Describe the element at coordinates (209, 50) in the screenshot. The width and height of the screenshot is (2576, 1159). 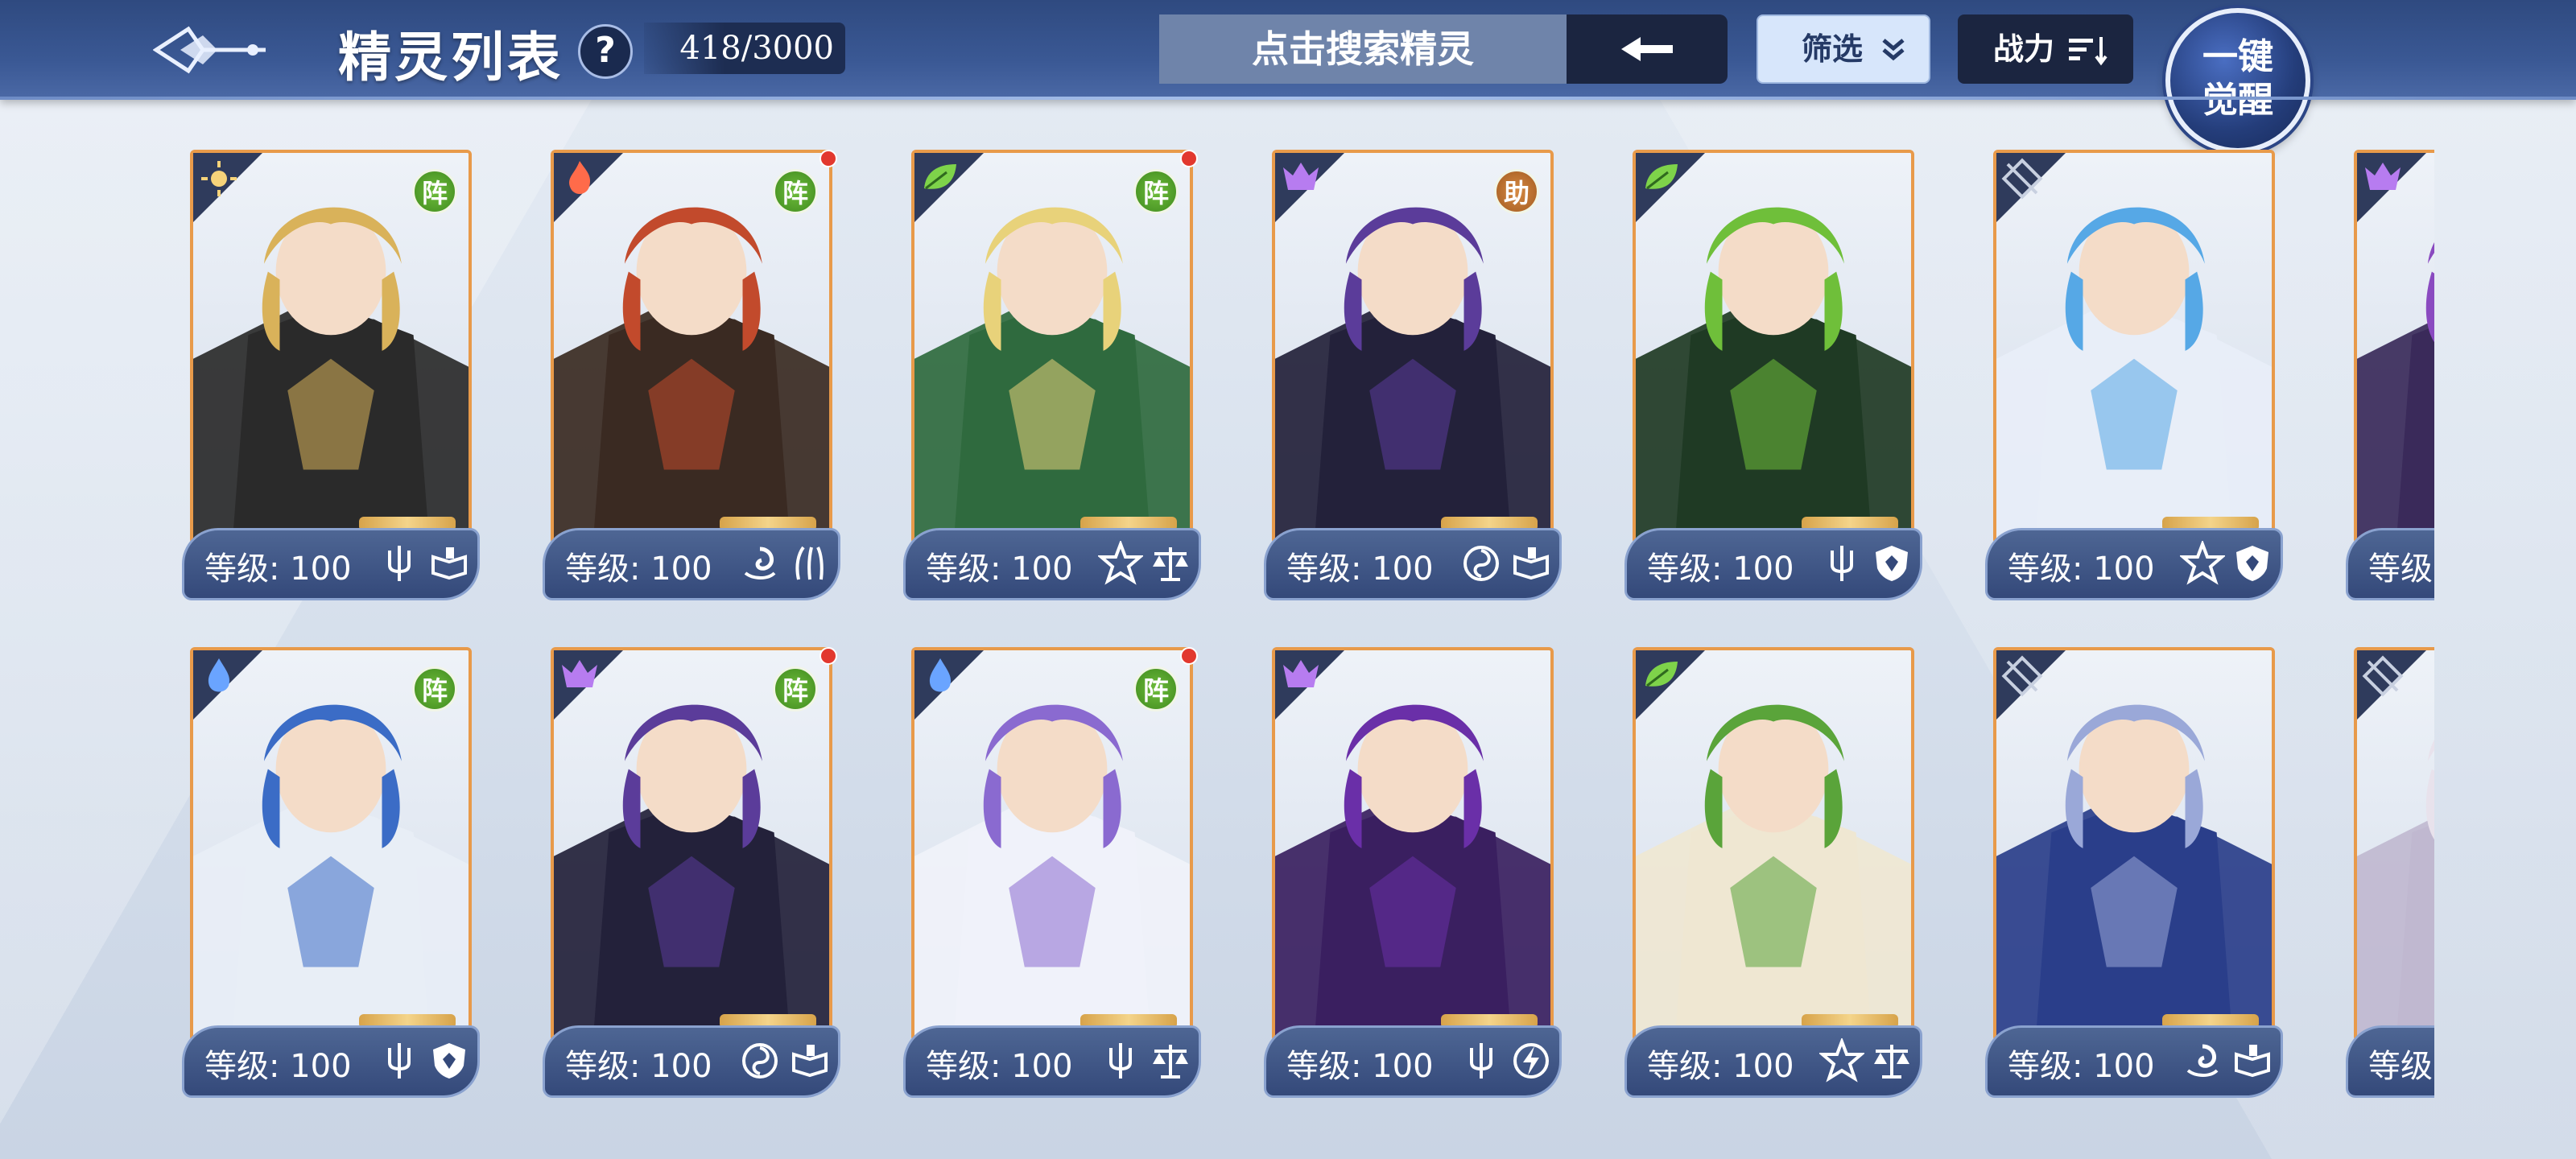
I see `back-emblem-icon` at that location.